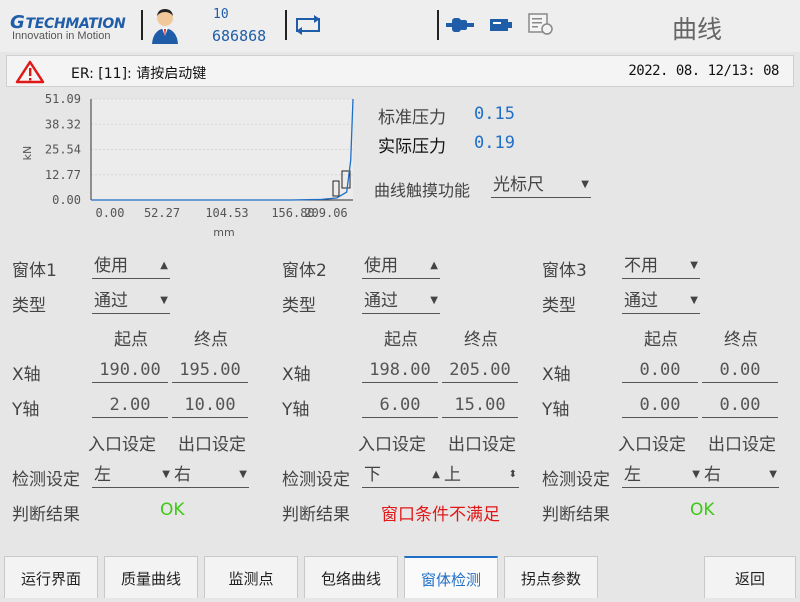  Describe the element at coordinates (750, 577) in the screenshot. I see `nav-back: 返回` at that location.